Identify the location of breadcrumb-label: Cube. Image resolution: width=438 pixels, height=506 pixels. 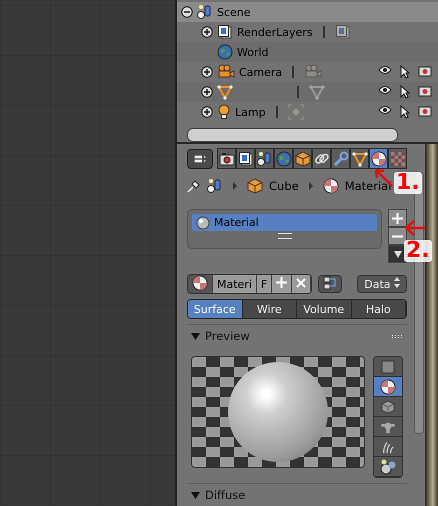
(284, 186).